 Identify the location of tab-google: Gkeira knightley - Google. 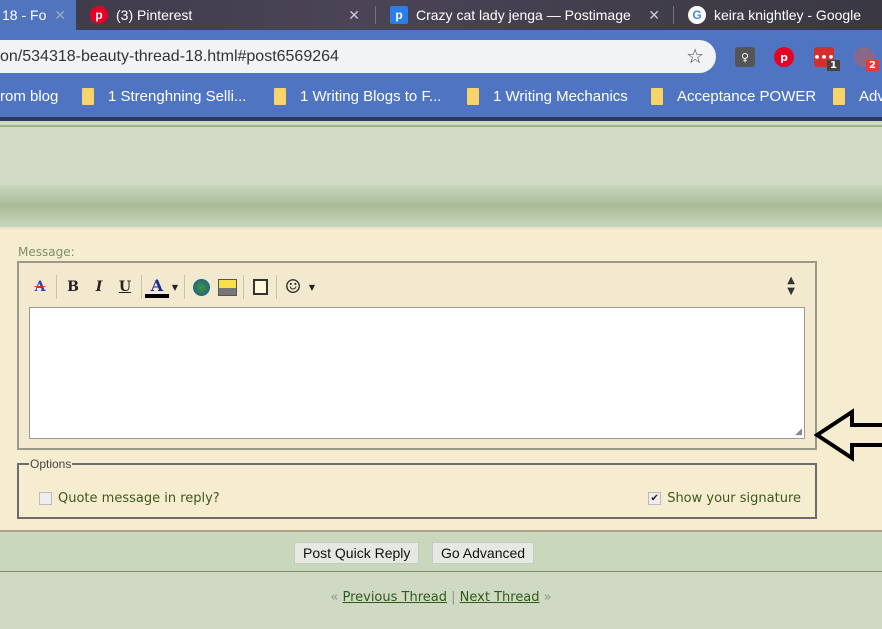
(785, 15).